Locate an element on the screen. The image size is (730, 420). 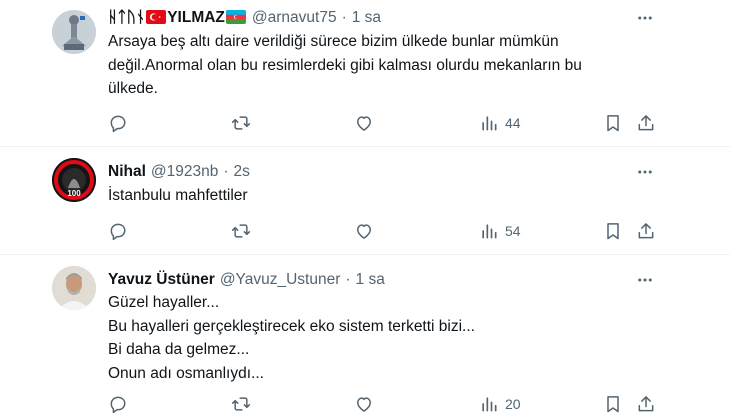
handle: @1923nb is located at coordinates (184, 172).